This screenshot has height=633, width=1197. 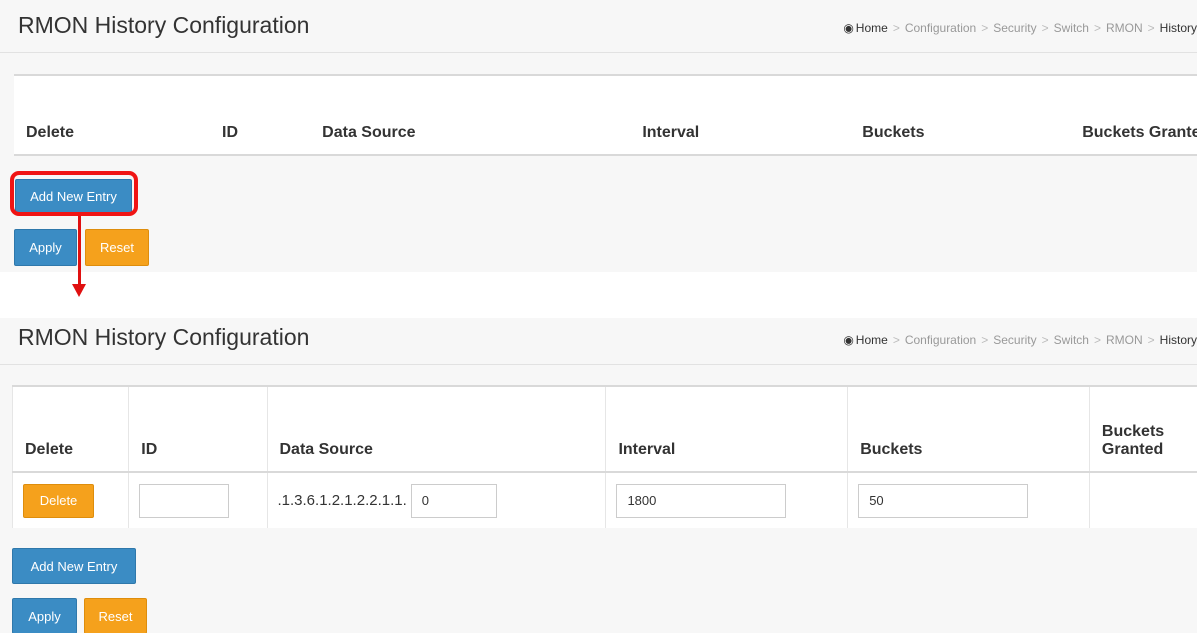 I want to click on buckets-input, so click(x=943, y=500).